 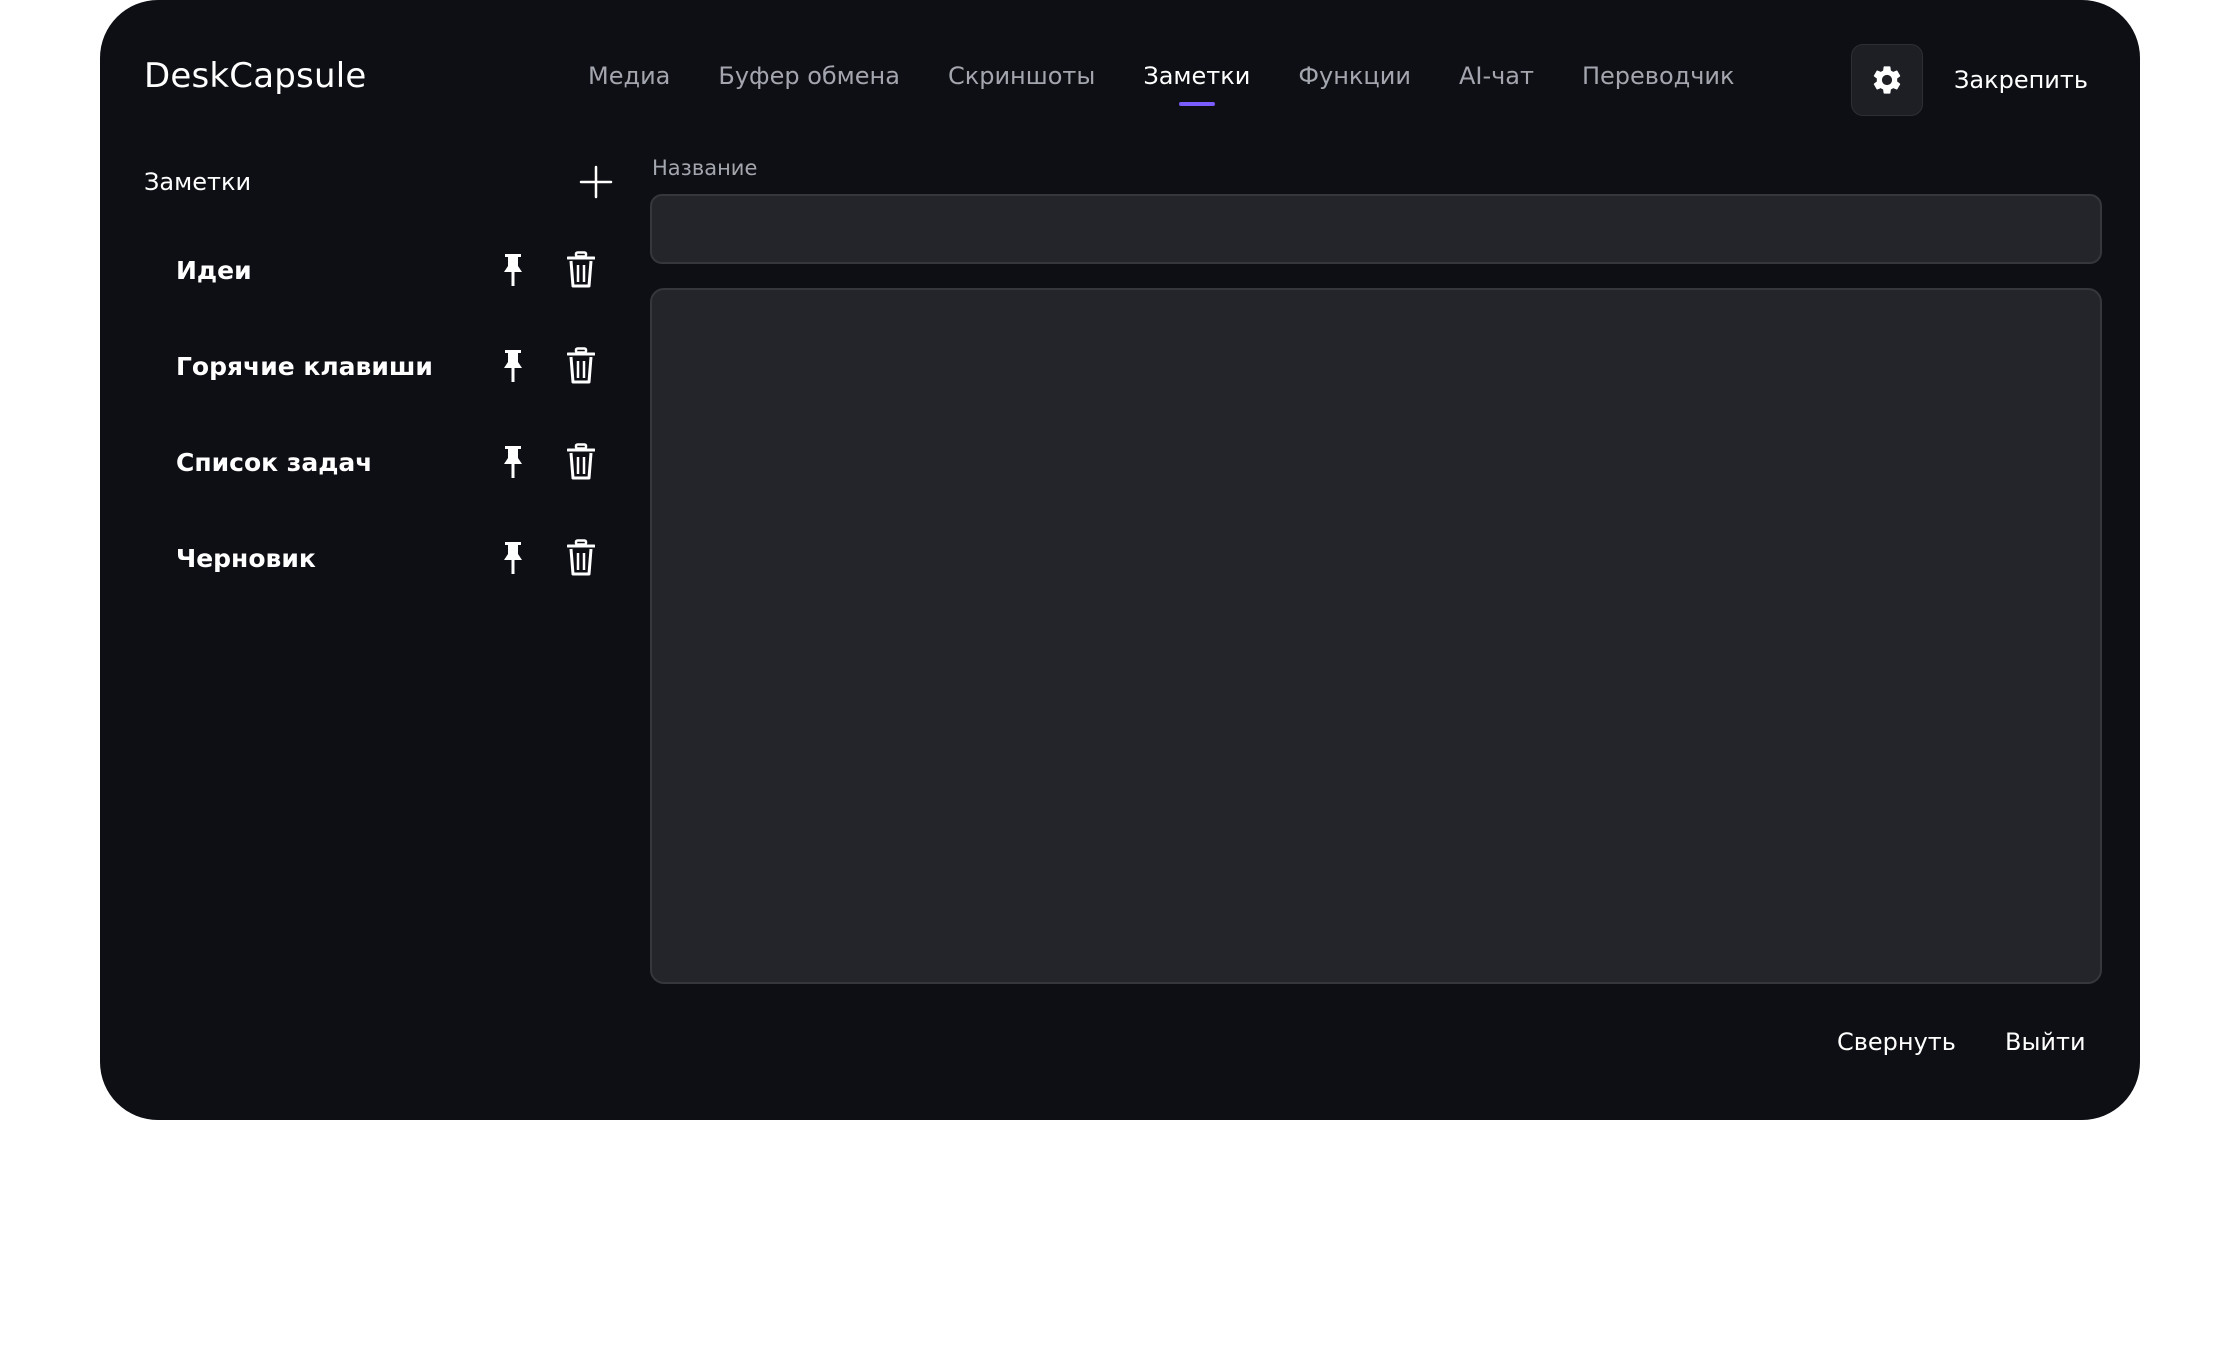 What do you see at coordinates (2045, 1042) in the screenshot?
I see `exit-button: Выйти` at bounding box center [2045, 1042].